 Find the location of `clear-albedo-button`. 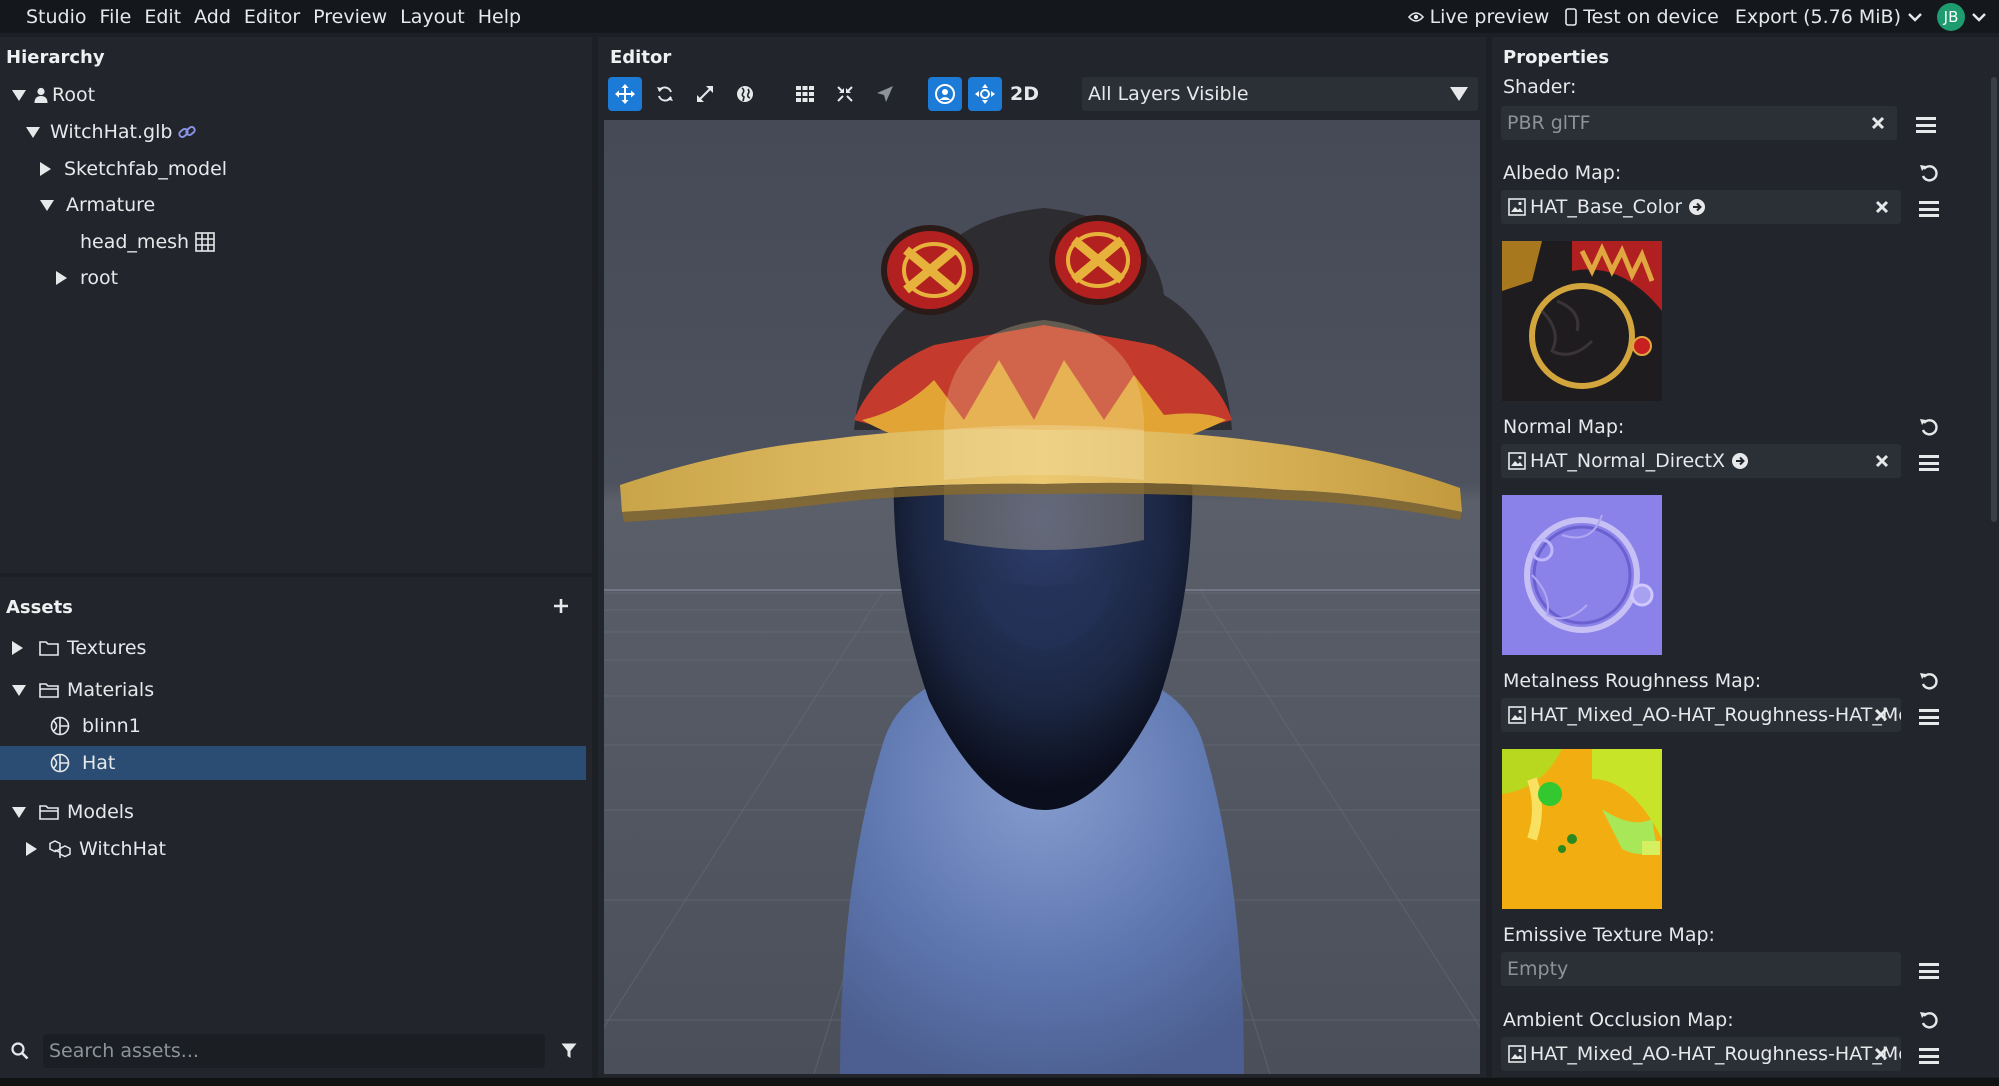

clear-albedo-button is located at coordinates (1882, 207).